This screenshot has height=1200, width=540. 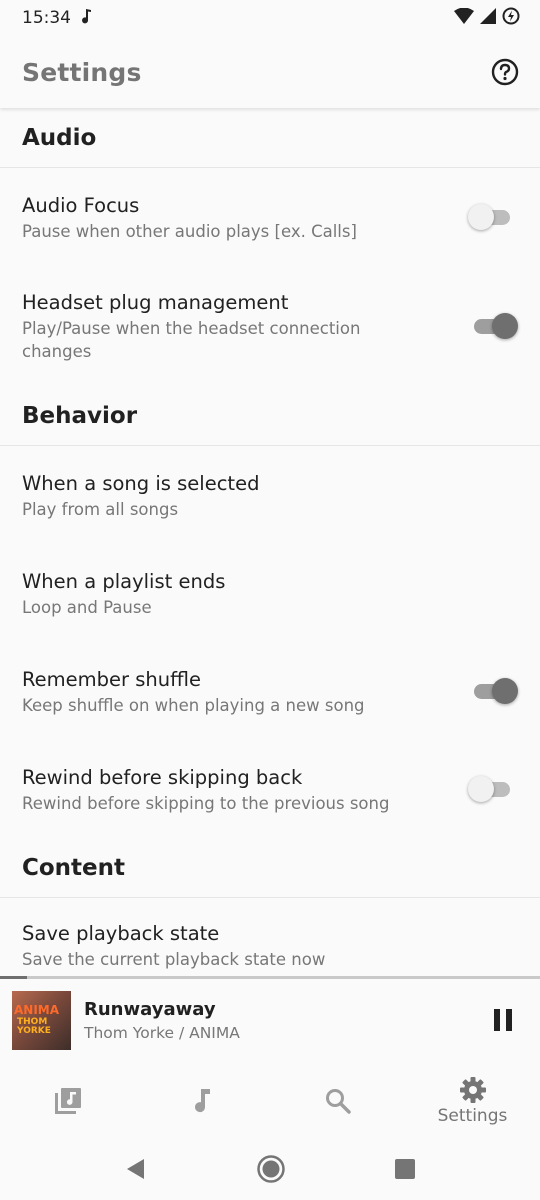 I want to click on home-circle-icon, so click(x=271, y=1168).